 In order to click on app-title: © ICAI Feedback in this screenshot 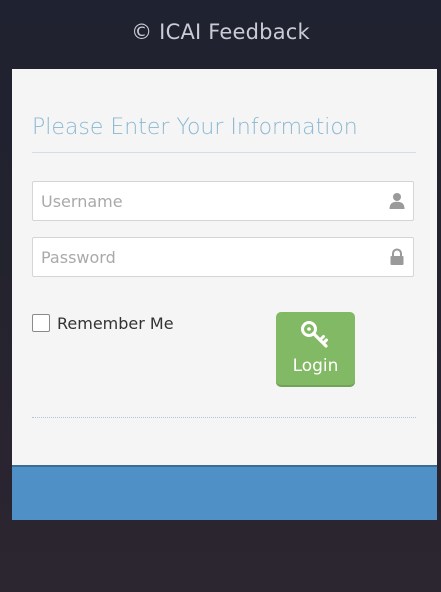, I will do `click(220, 32)`.